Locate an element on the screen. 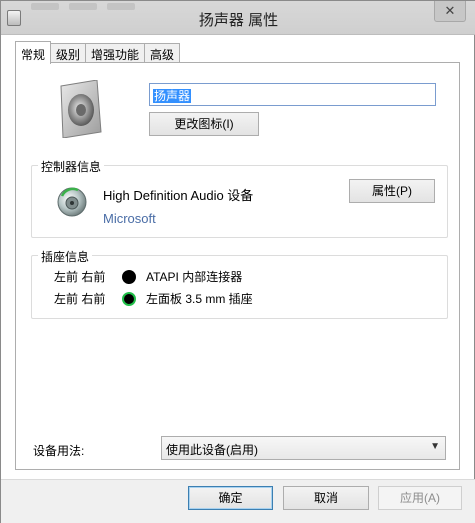 The image size is (475, 523). jack-description: ATAPI 内部连接器 is located at coordinates (194, 277).